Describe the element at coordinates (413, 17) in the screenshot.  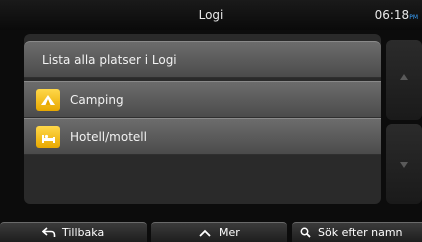
I see `clock-ampm: PM` at that location.